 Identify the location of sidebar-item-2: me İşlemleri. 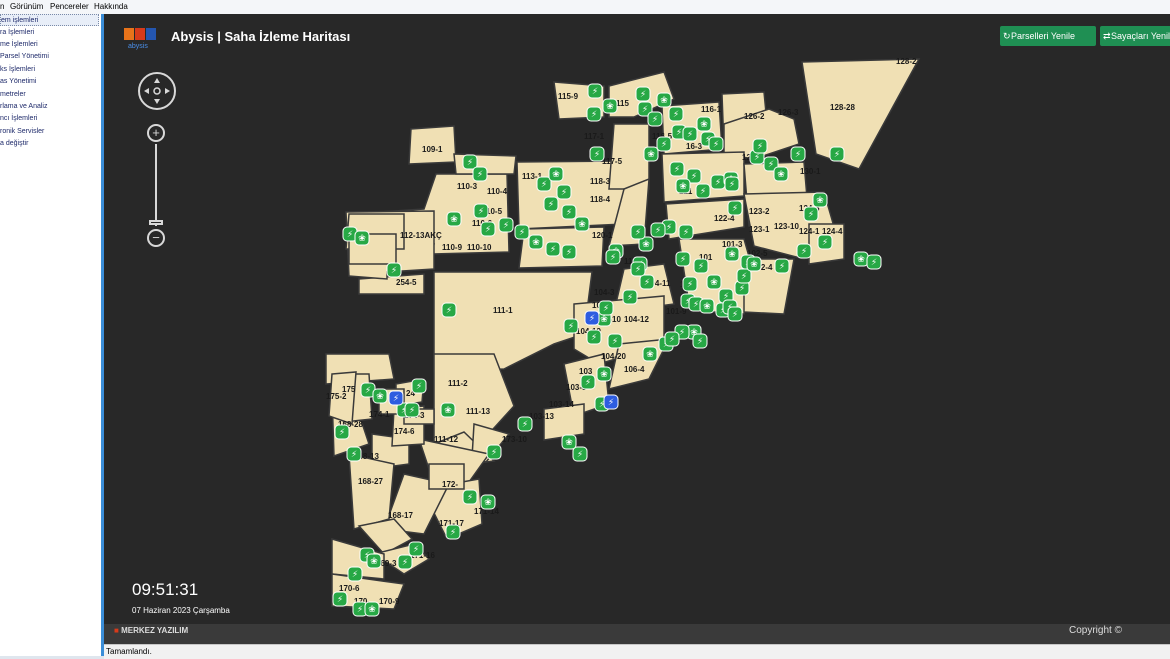
(49, 45).